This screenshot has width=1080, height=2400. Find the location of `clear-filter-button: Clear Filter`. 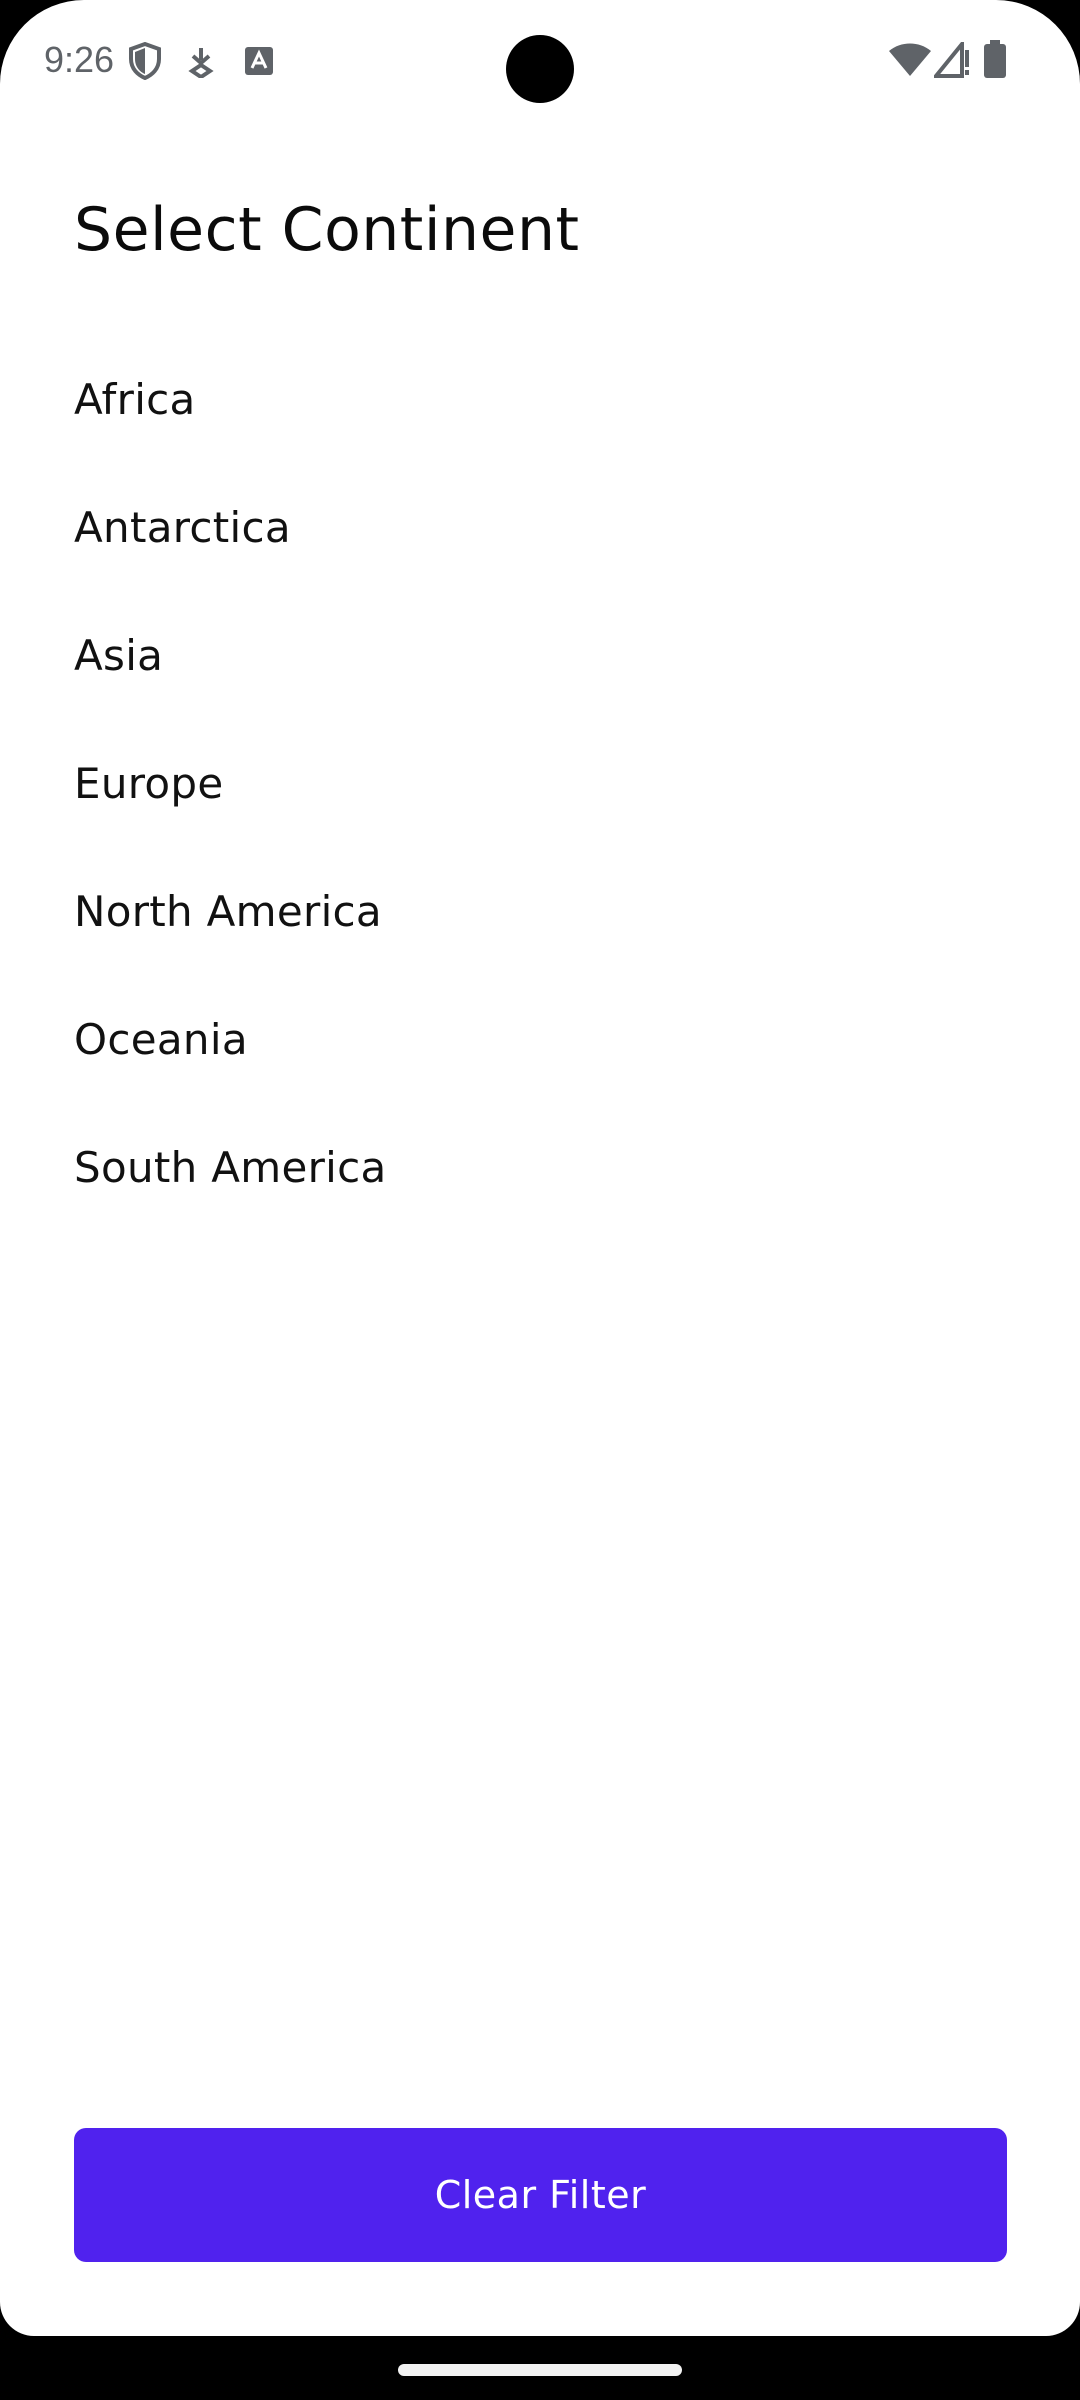

clear-filter-button: Clear Filter is located at coordinates (540, 2195).